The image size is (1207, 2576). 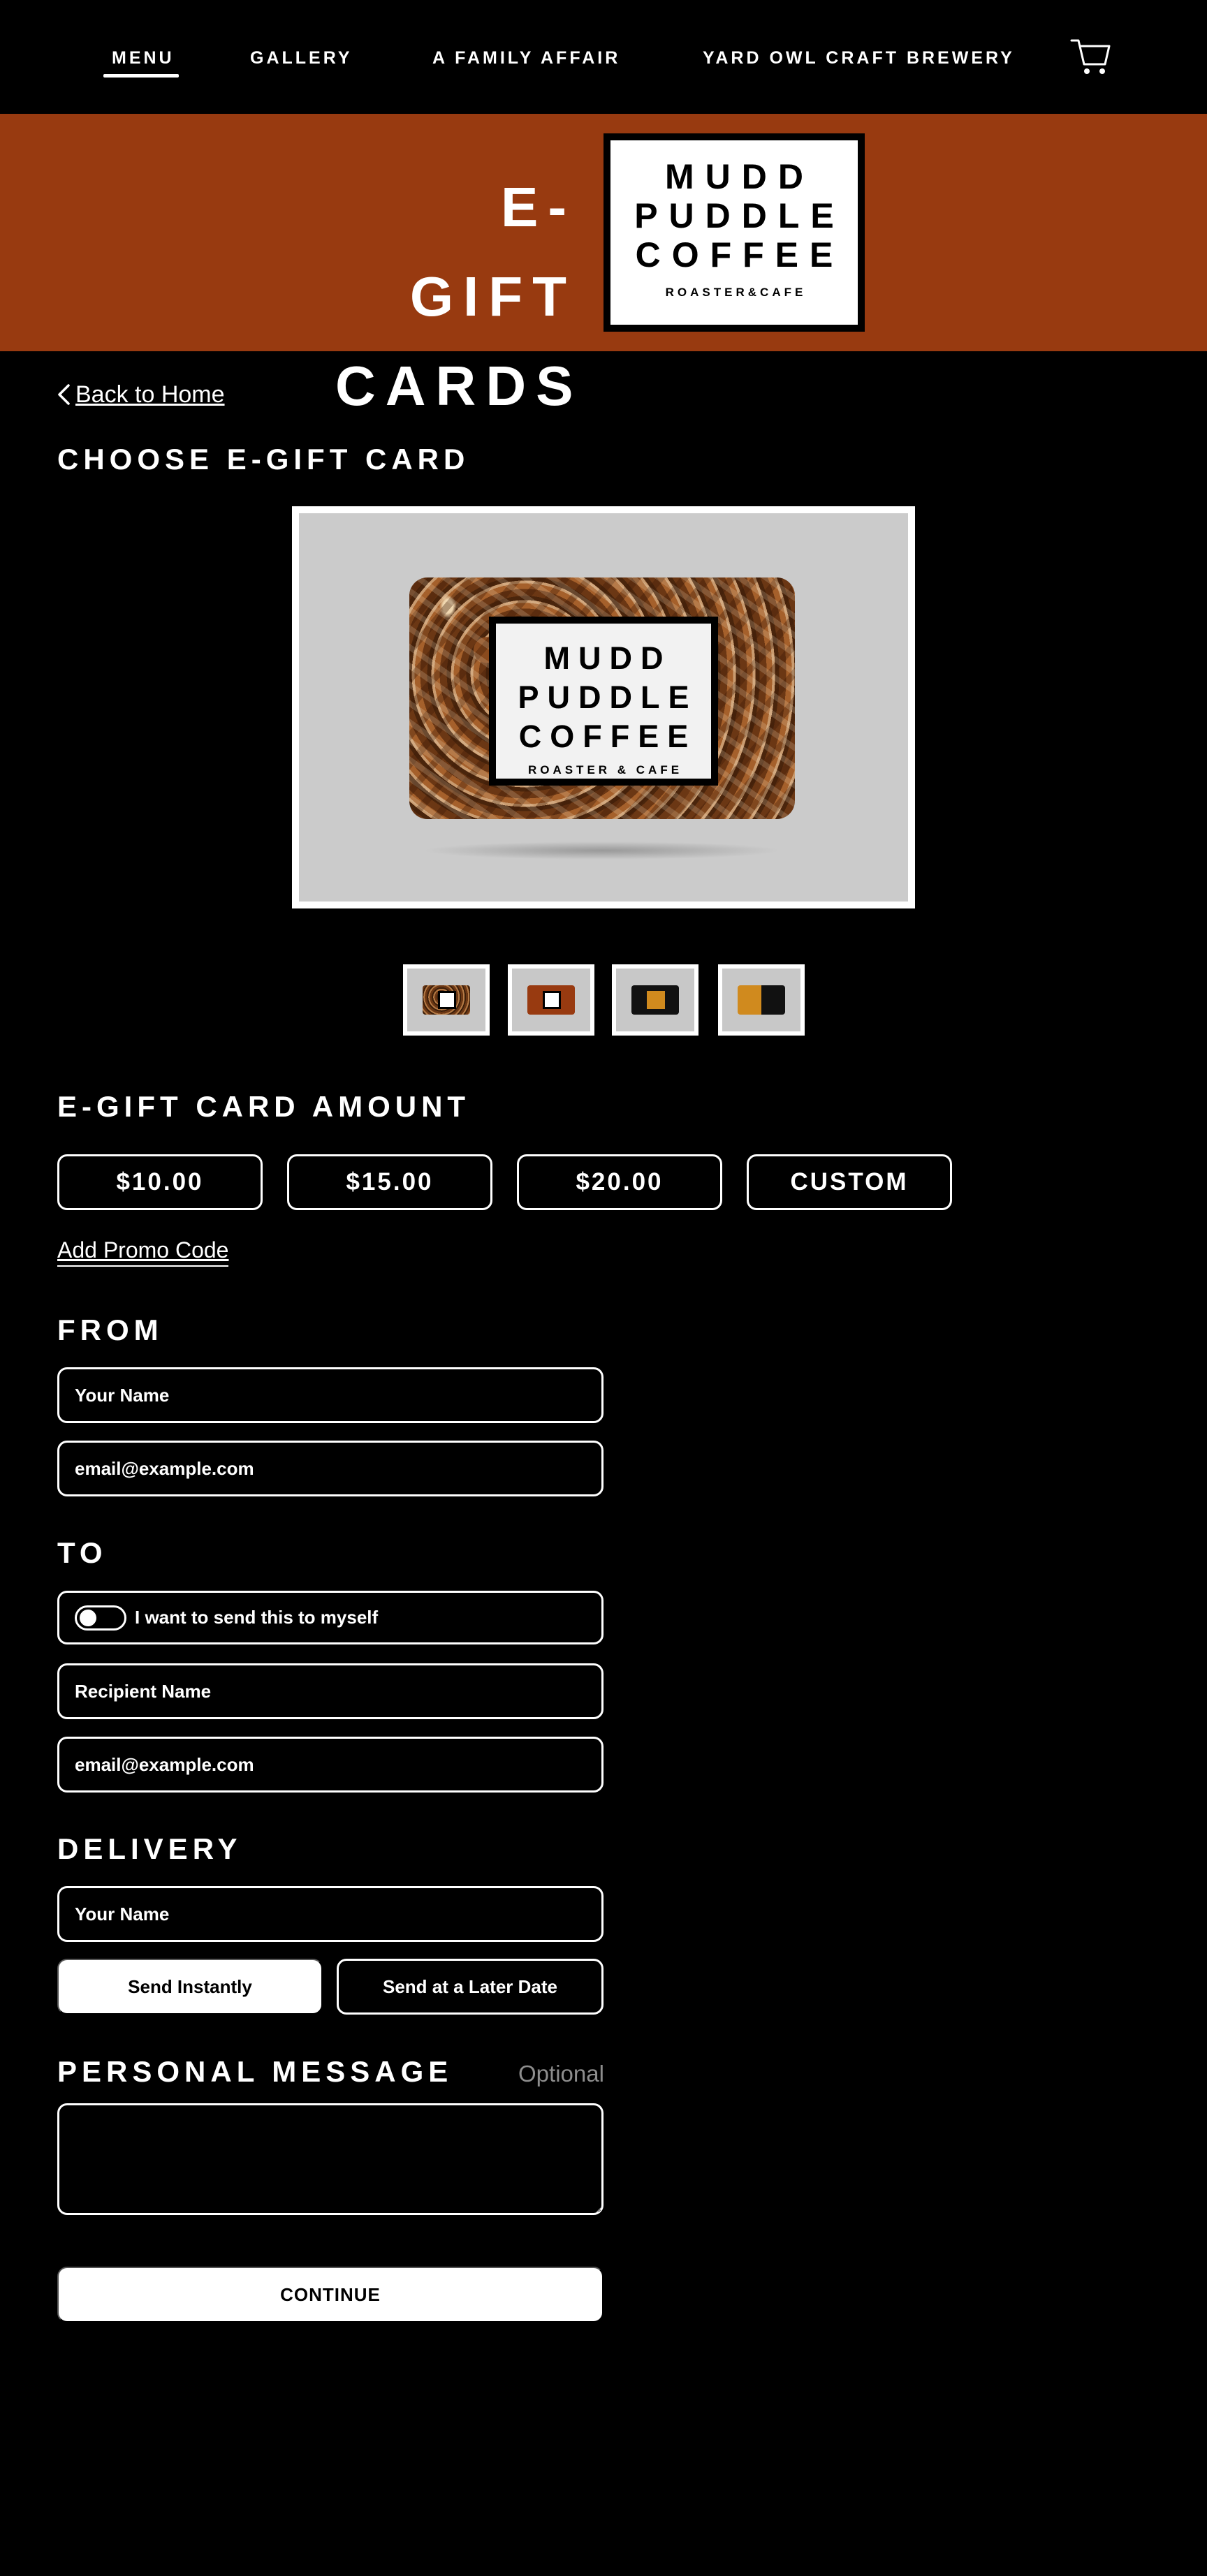 What do you see at coordinates (330, 2295) in the screenshot?
I see `continue-button: CONTINUE` at bounding box center [330, 2295].